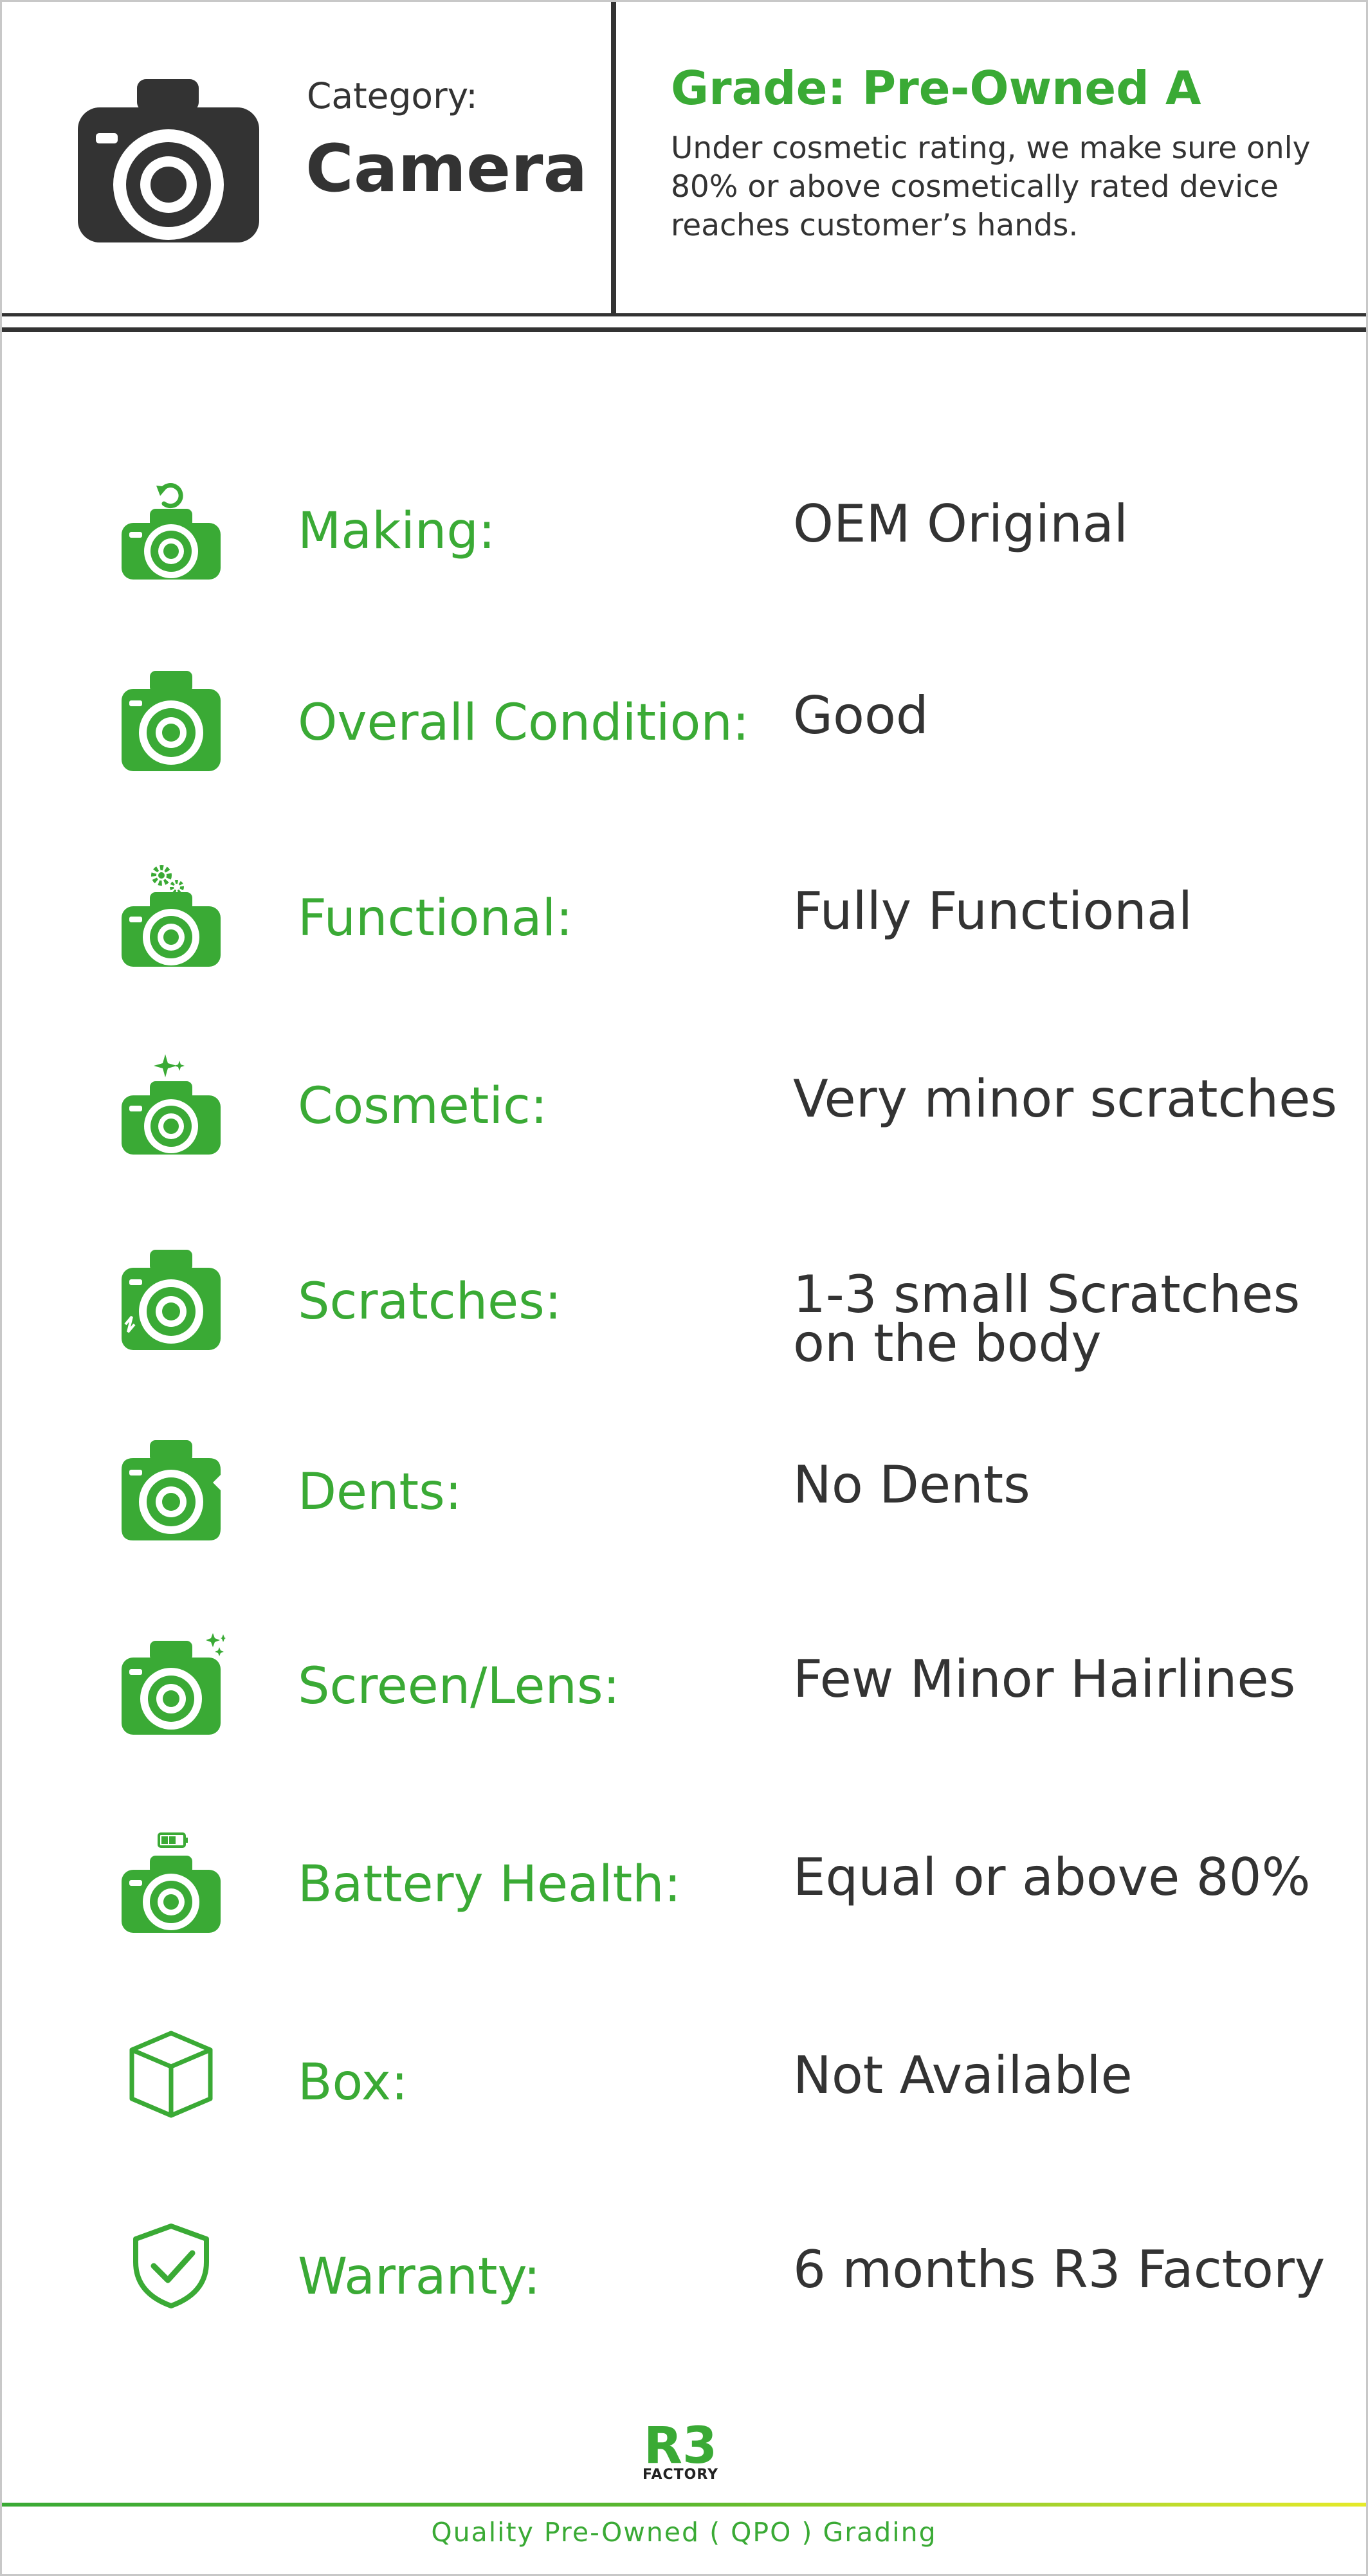  I want to click on camera-scratch-icon, so click(171, 1300).